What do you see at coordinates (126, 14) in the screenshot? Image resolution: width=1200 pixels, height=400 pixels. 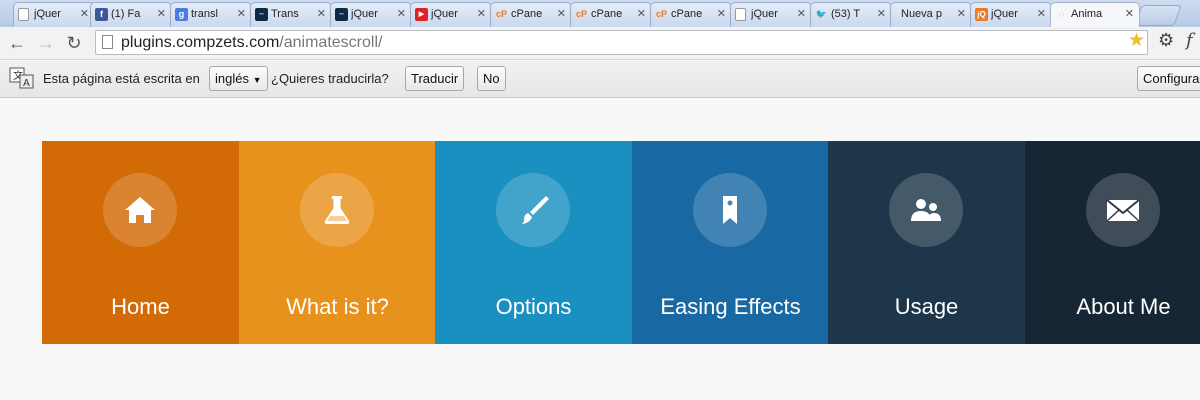 I see `tab-title: (1) Fa` at bounding box center [126, 14].